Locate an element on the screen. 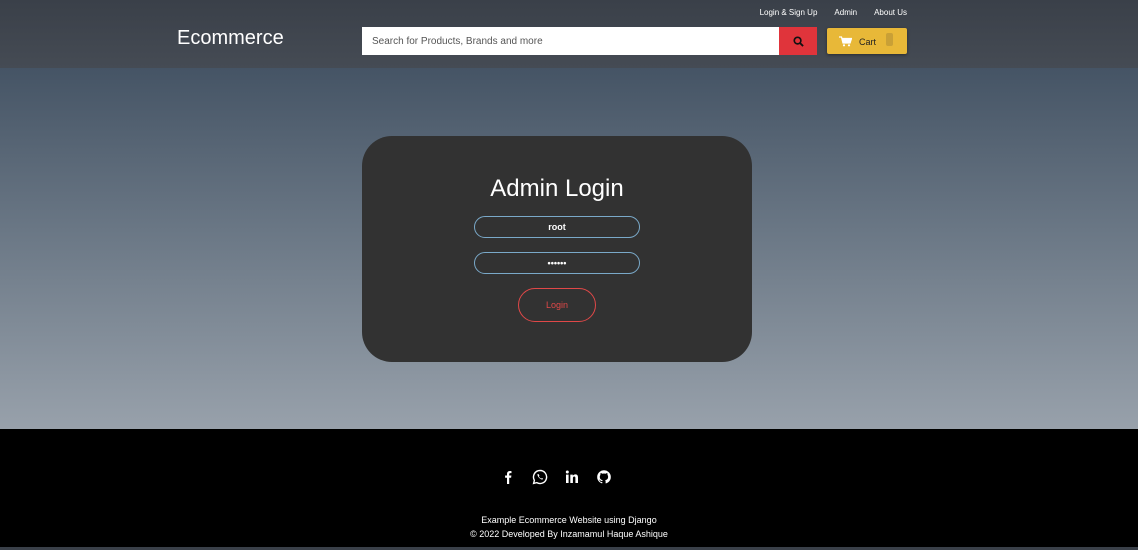  facebook-link is located at coordinates (508, 477).